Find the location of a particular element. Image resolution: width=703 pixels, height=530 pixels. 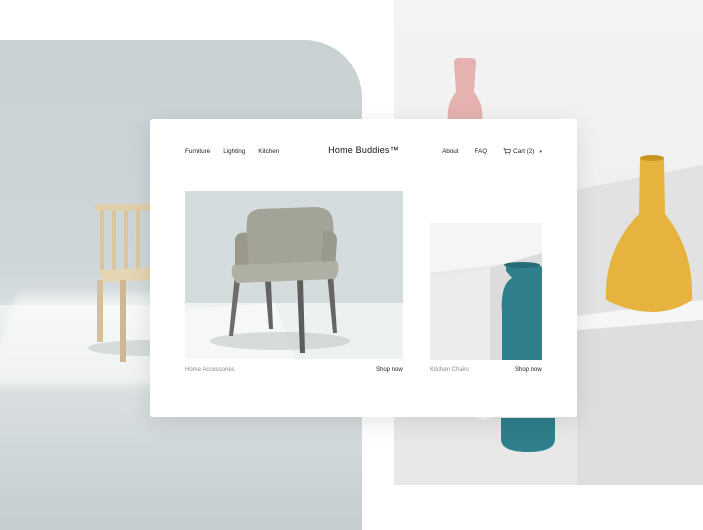

nav-link-lighting: Lighting is located at coordinates (234, 151).